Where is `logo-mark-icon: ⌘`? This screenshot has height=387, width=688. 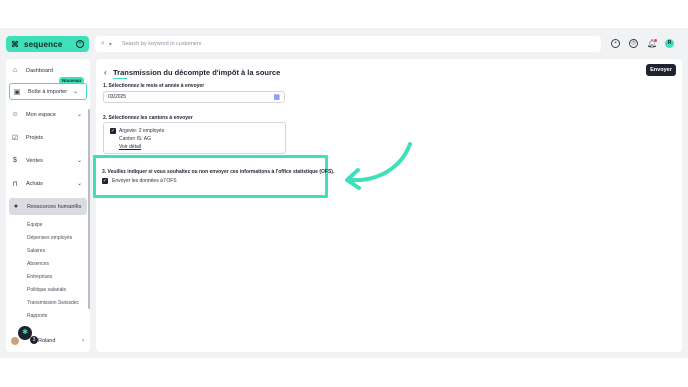 logo-mark-icon: ⌘ is located at coordinates (15, 44).